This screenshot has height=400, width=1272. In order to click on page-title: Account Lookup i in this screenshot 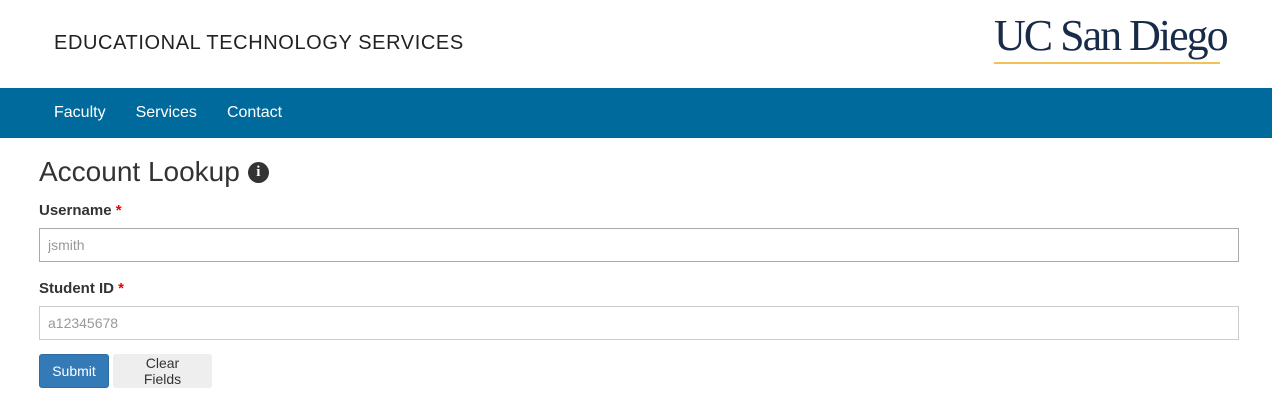, I will do `click(154, 172)`.